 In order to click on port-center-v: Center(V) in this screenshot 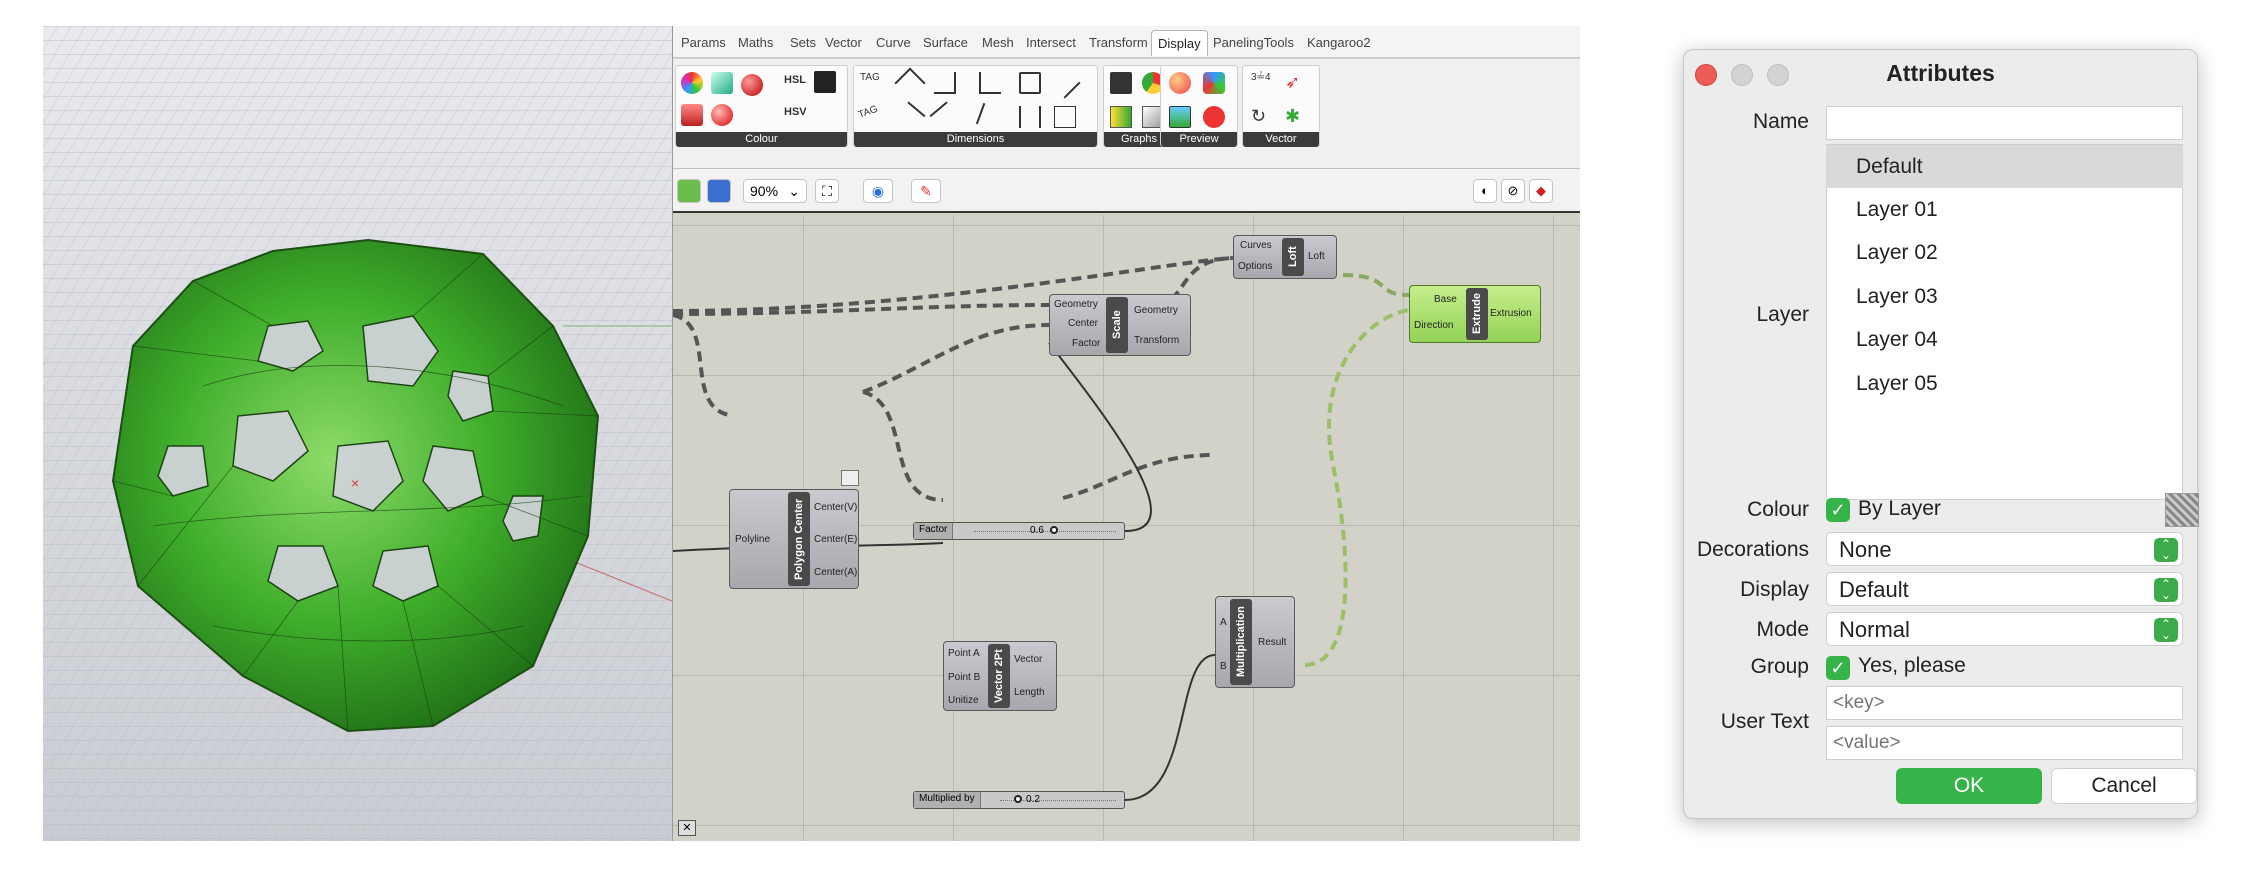, I will do `click(835, 507)`.